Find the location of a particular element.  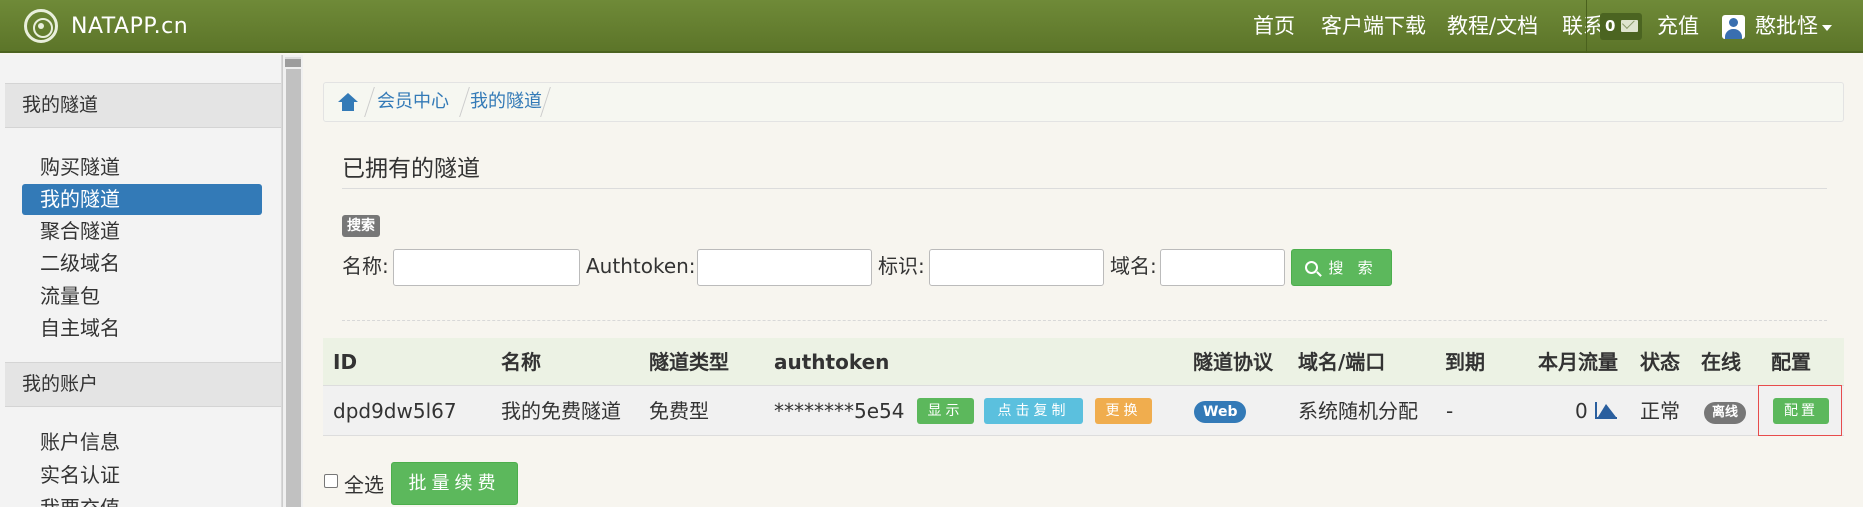

tunnel-type: 免费型 is located at coordinates (679, 411).